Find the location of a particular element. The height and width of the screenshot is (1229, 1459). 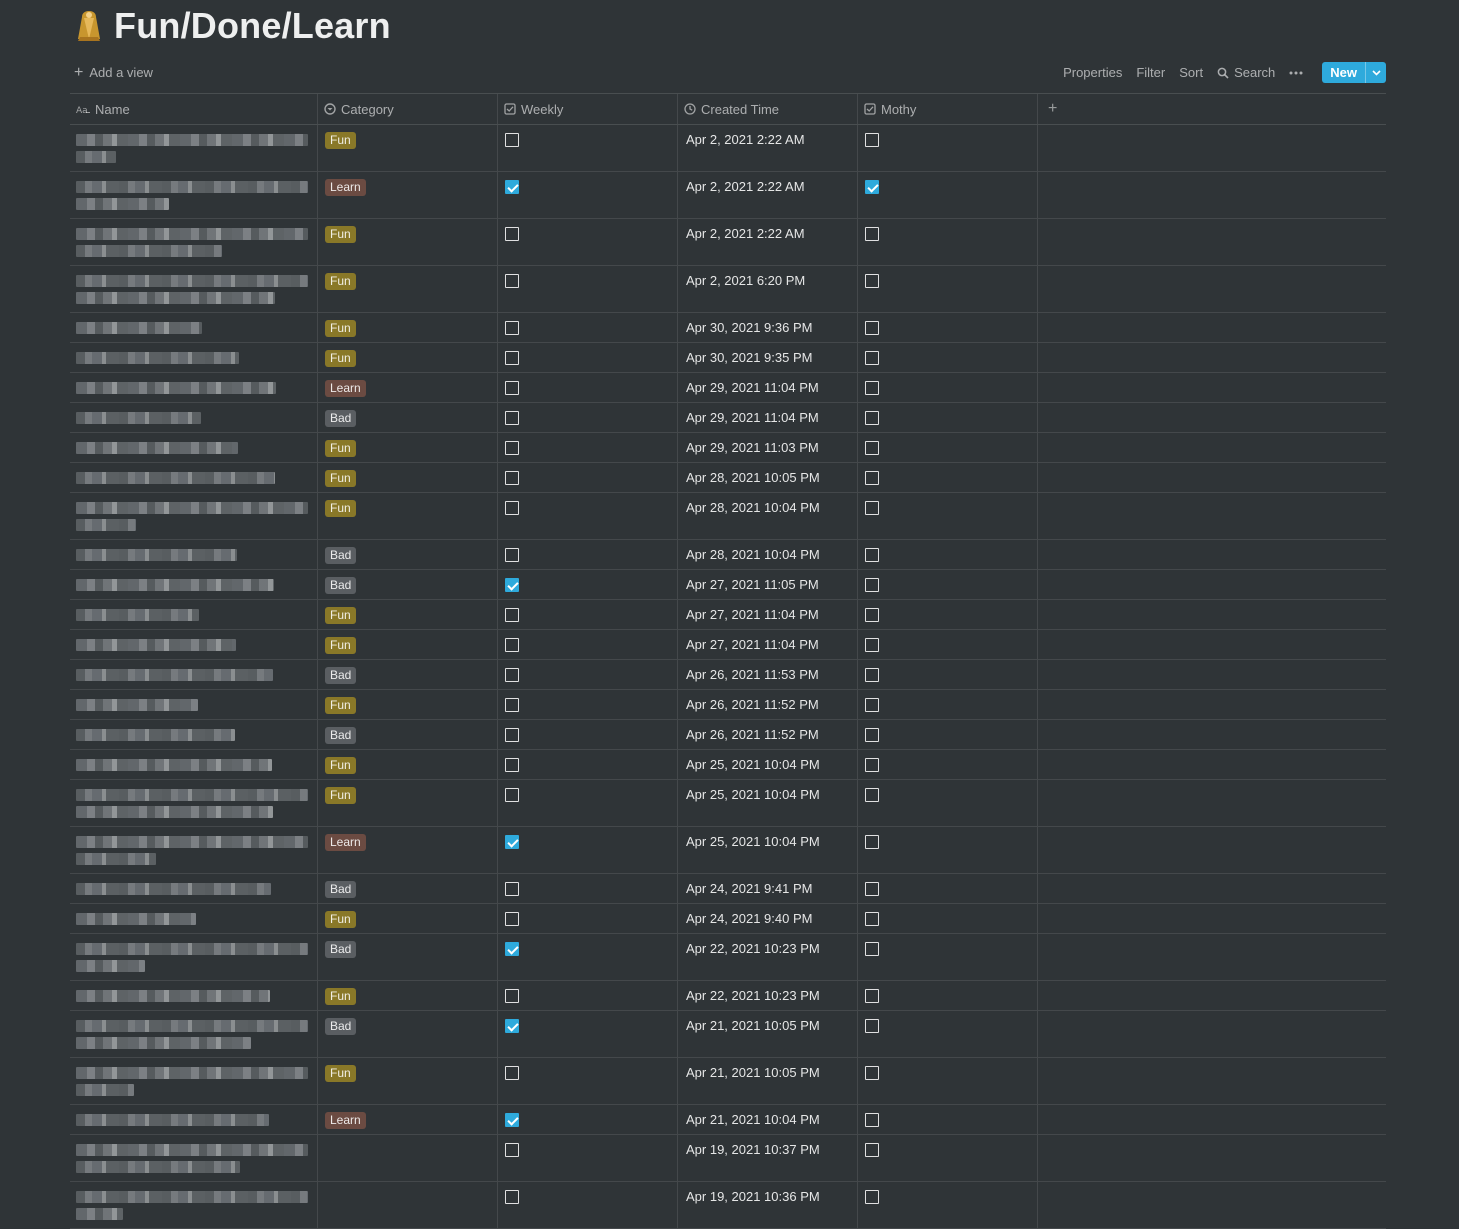

table-row: Fun Apr 2, 2021 6:20 PM is located at coordinates (728, 289).